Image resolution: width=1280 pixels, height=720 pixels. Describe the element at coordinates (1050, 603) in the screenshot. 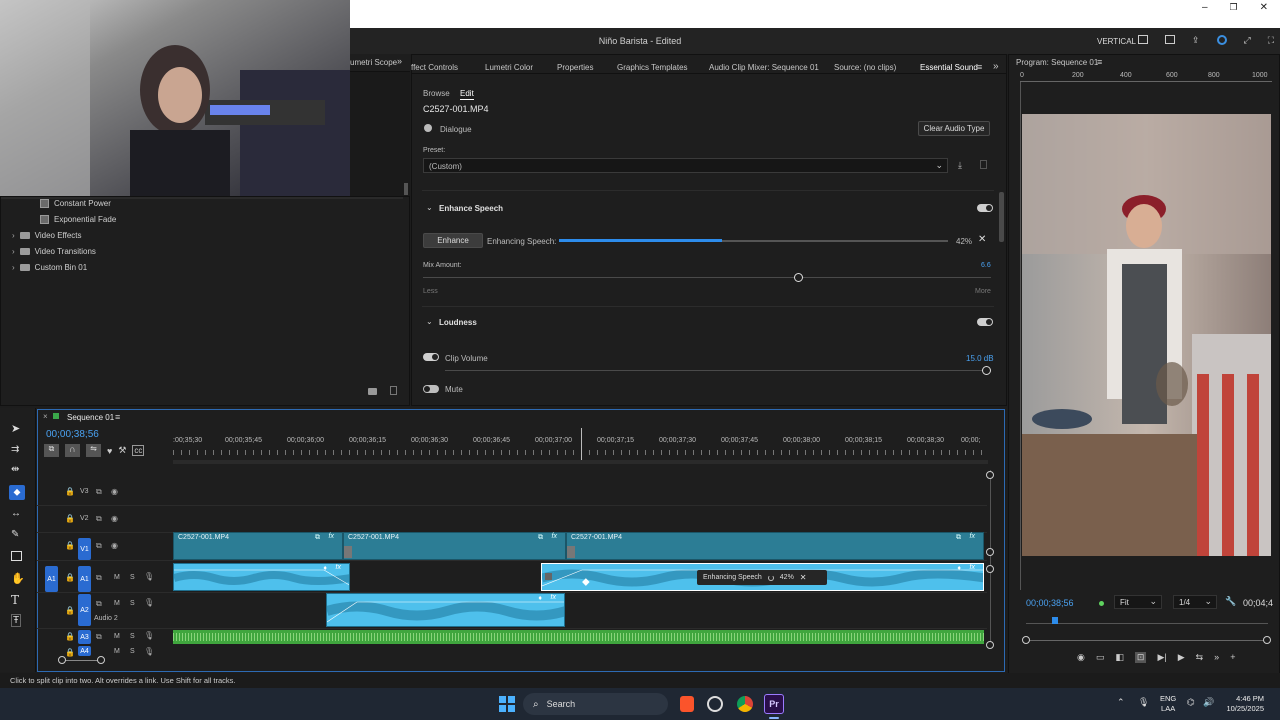

I see `program-timecode: 00;00;38;56` at that location.